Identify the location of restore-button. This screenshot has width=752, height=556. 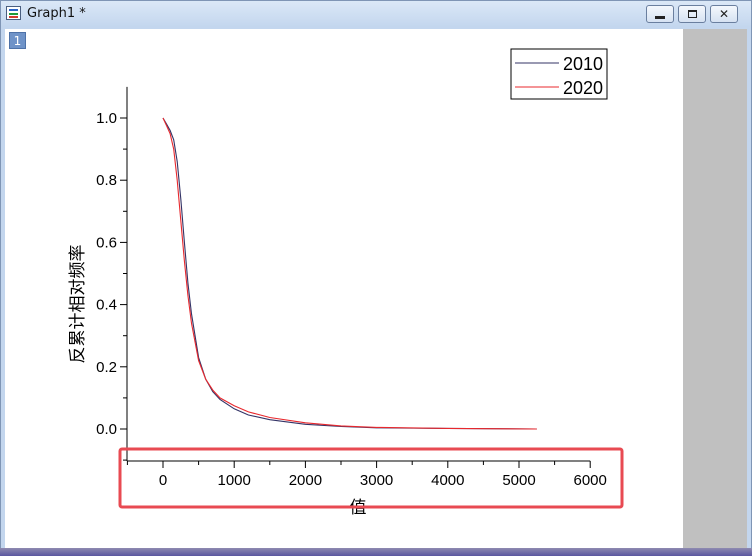
(692, 14).